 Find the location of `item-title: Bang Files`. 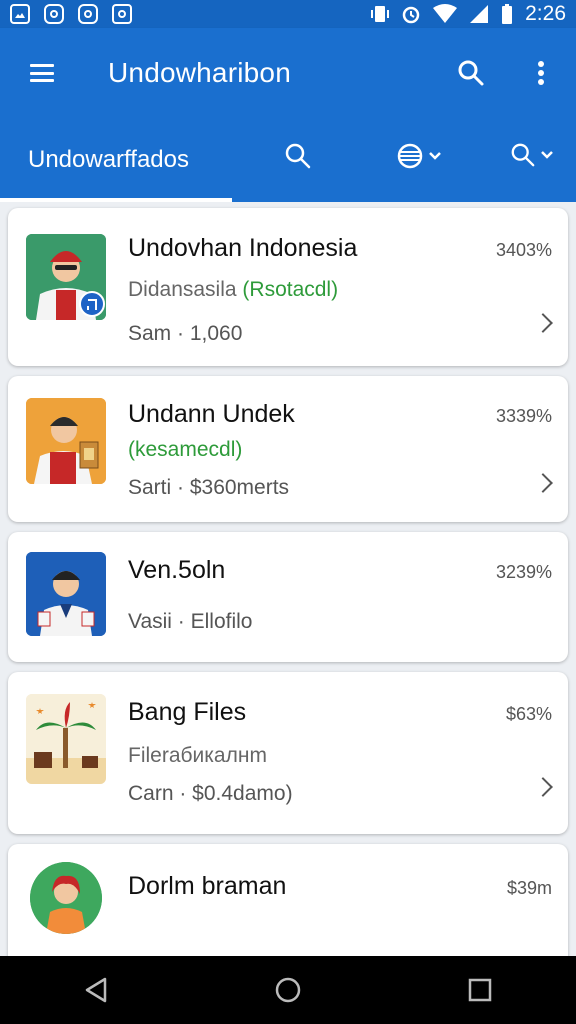

item-title: Bang Files is located at coordinates (187, 712).